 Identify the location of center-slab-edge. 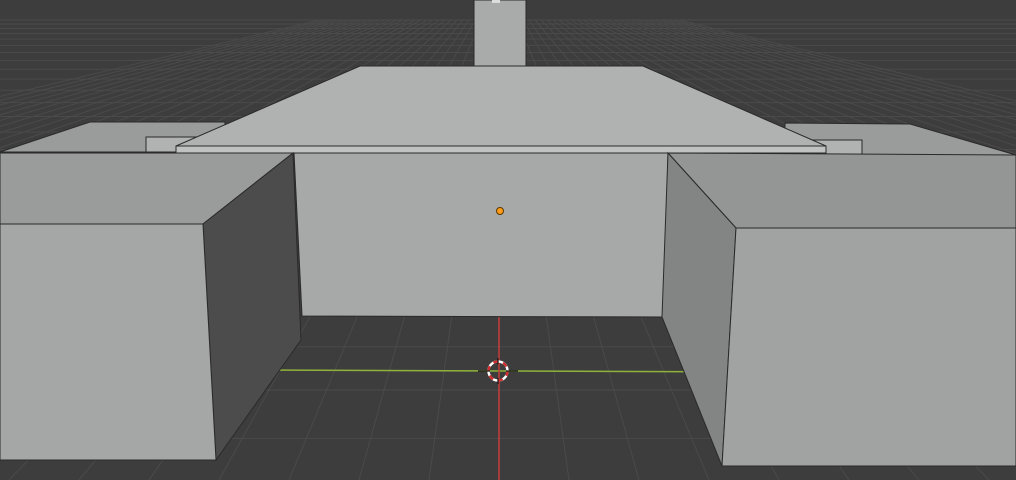
(501, 149).